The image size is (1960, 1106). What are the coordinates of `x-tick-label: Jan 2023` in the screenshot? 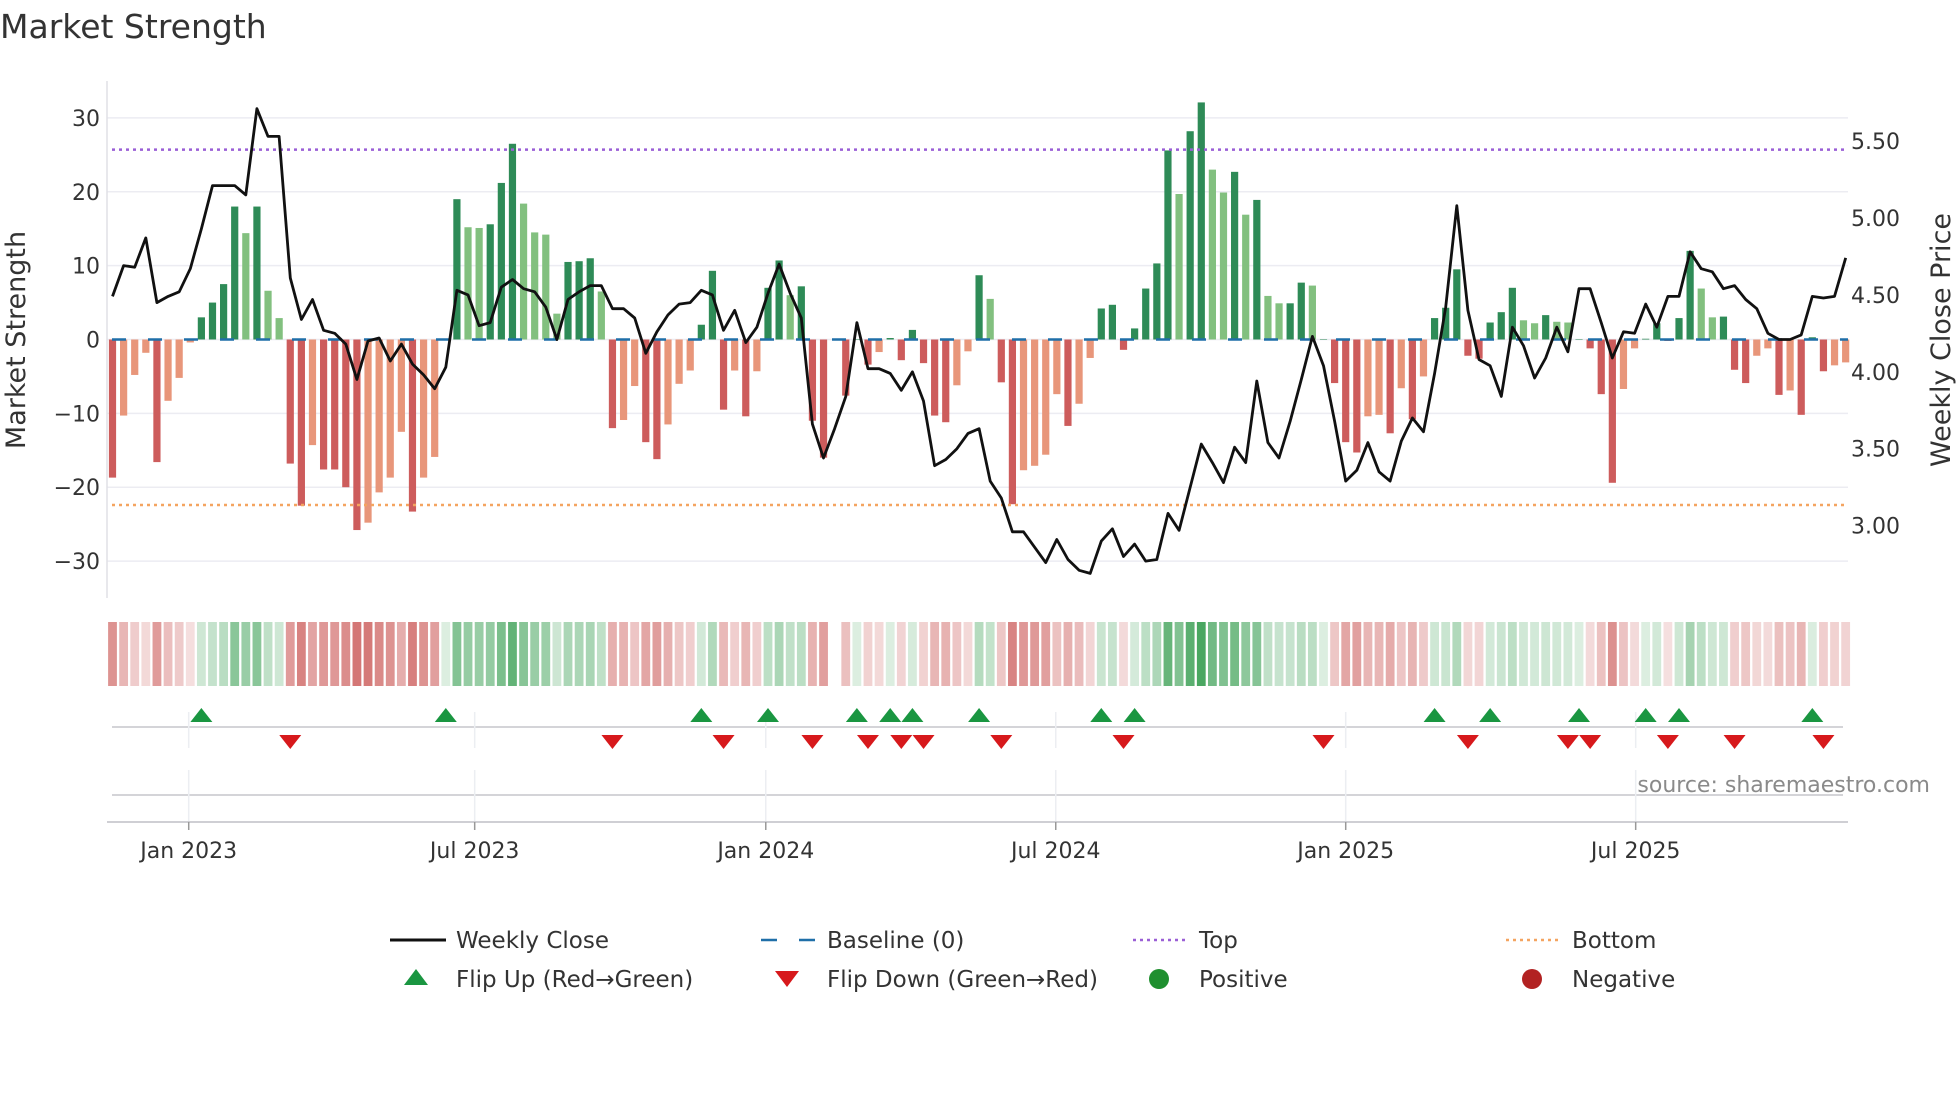 It's located at (187, 851).